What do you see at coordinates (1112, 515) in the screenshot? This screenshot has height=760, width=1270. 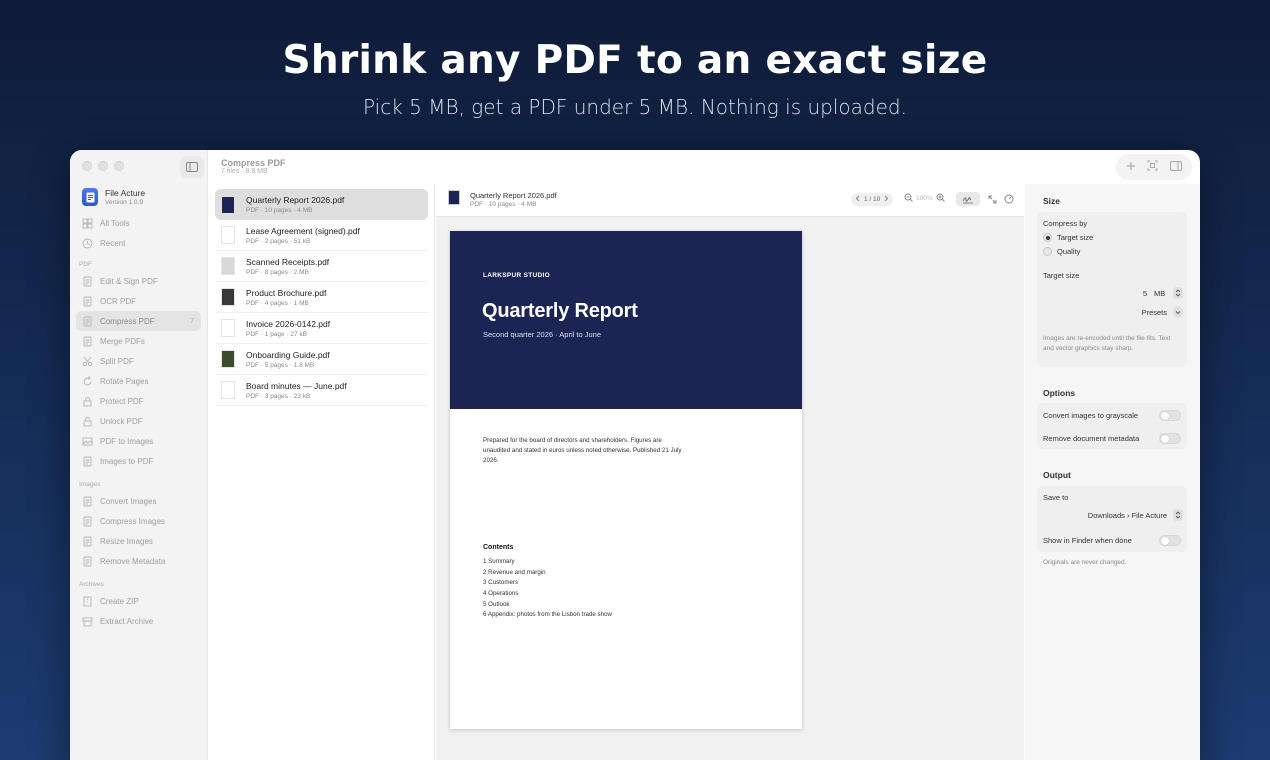 I see `save-to-select: Downloads › File Acture` at bounding box center [1112, 515].